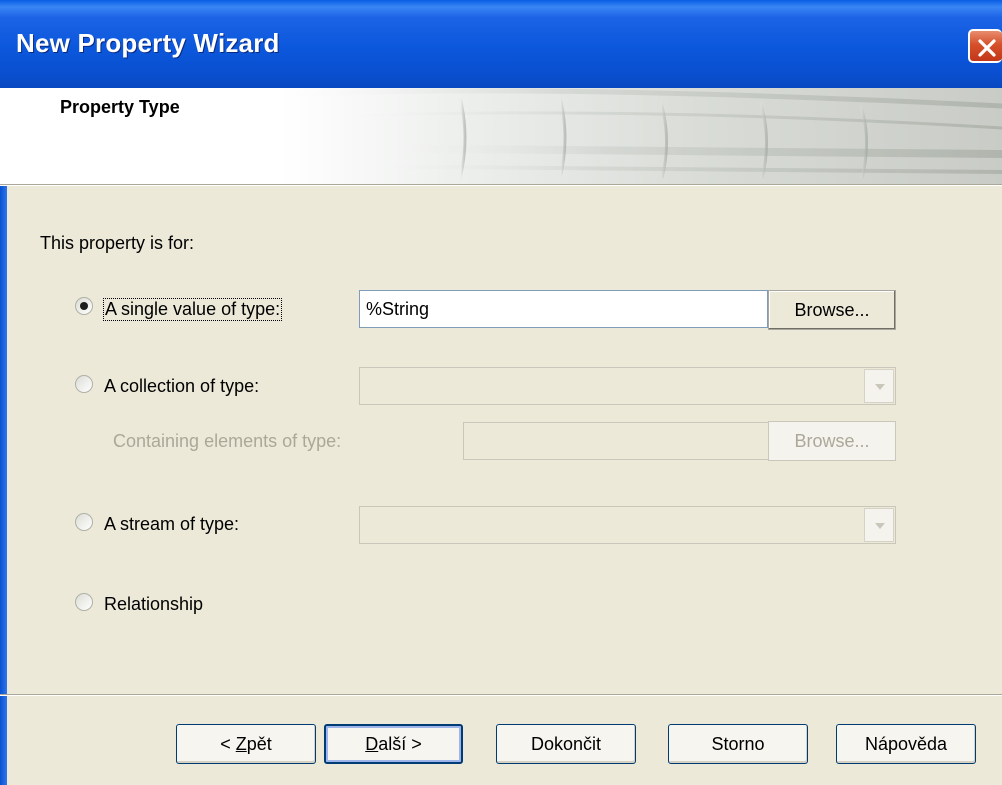  Describe the element at coordinates (501, 44) in the screenshot. I see `title-bar: New Property Wizard` at that location.